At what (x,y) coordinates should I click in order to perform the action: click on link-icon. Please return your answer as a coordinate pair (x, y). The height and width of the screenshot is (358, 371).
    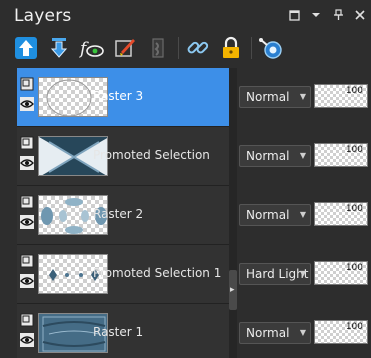
    Looking at the image, I should click on (198, 48).